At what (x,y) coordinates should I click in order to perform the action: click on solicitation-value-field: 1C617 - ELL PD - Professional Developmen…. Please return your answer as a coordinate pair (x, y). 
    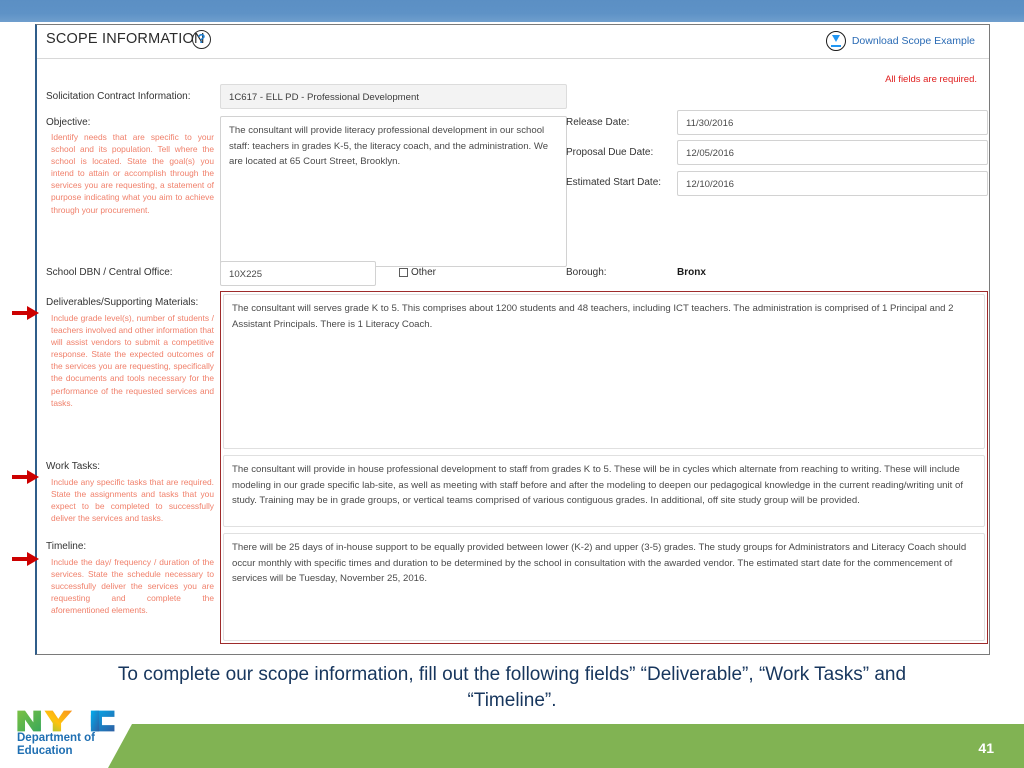
    Looking at the image, I should click on (393, 96).